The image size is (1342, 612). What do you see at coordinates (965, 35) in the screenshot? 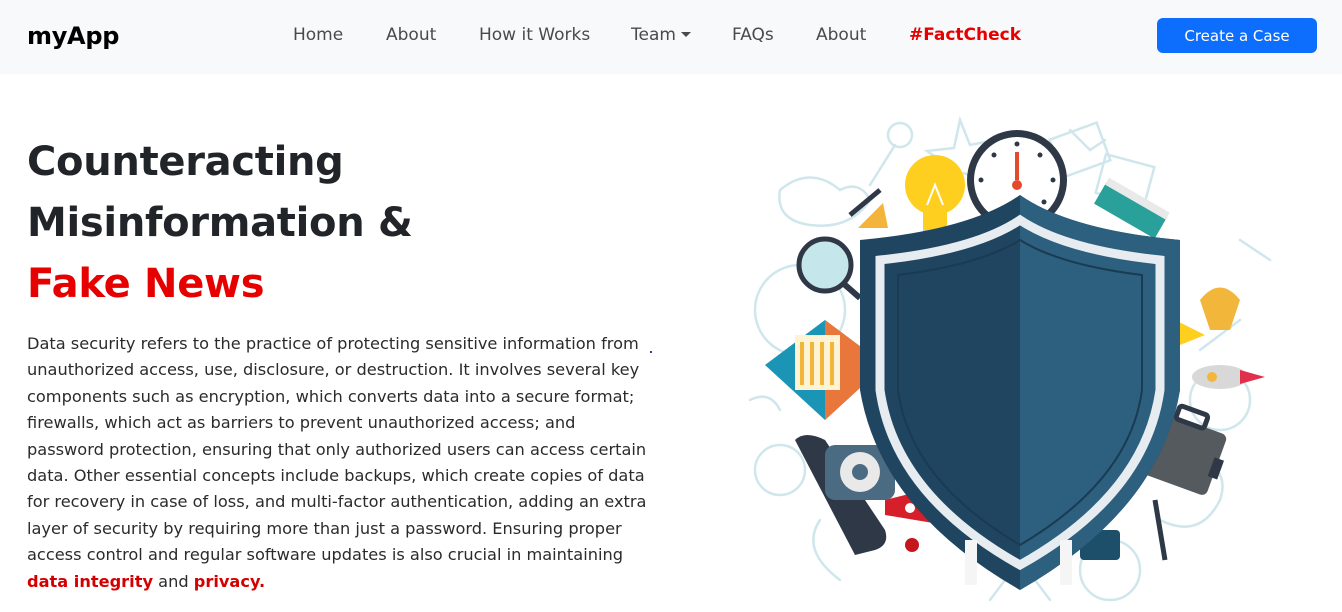
I see `nav-factcheck: #FactCheck` at bounding box center [965, 35].